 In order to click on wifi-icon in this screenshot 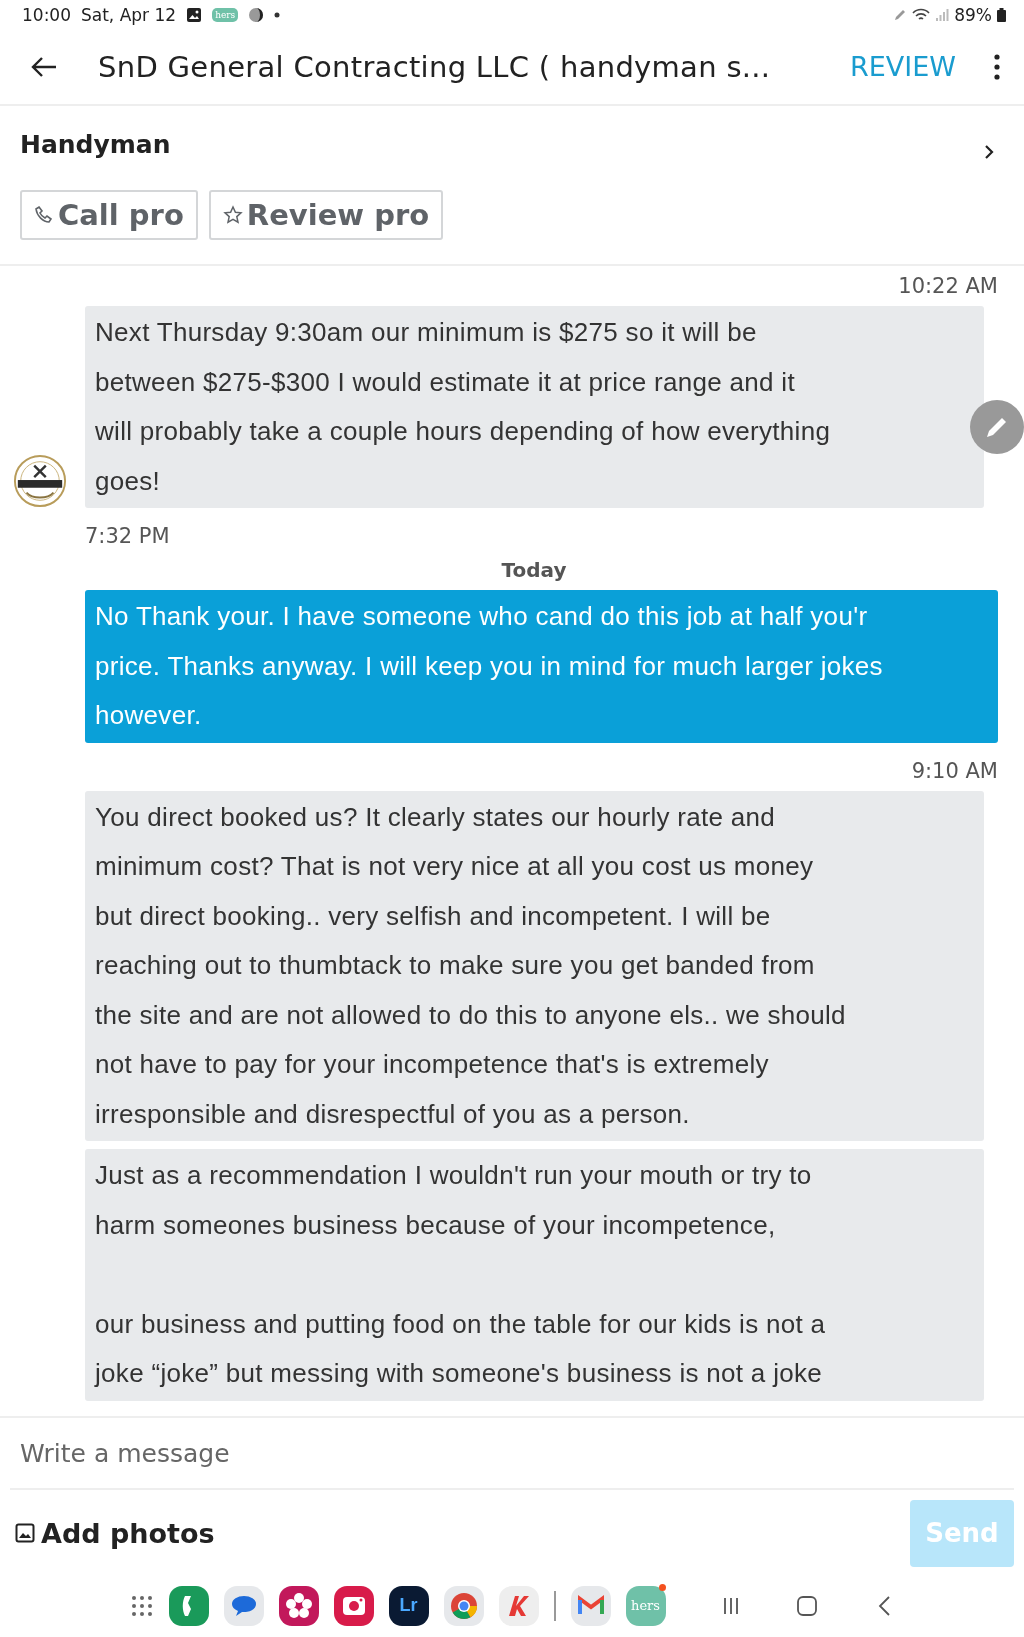, I will do `click(921, 14)`.